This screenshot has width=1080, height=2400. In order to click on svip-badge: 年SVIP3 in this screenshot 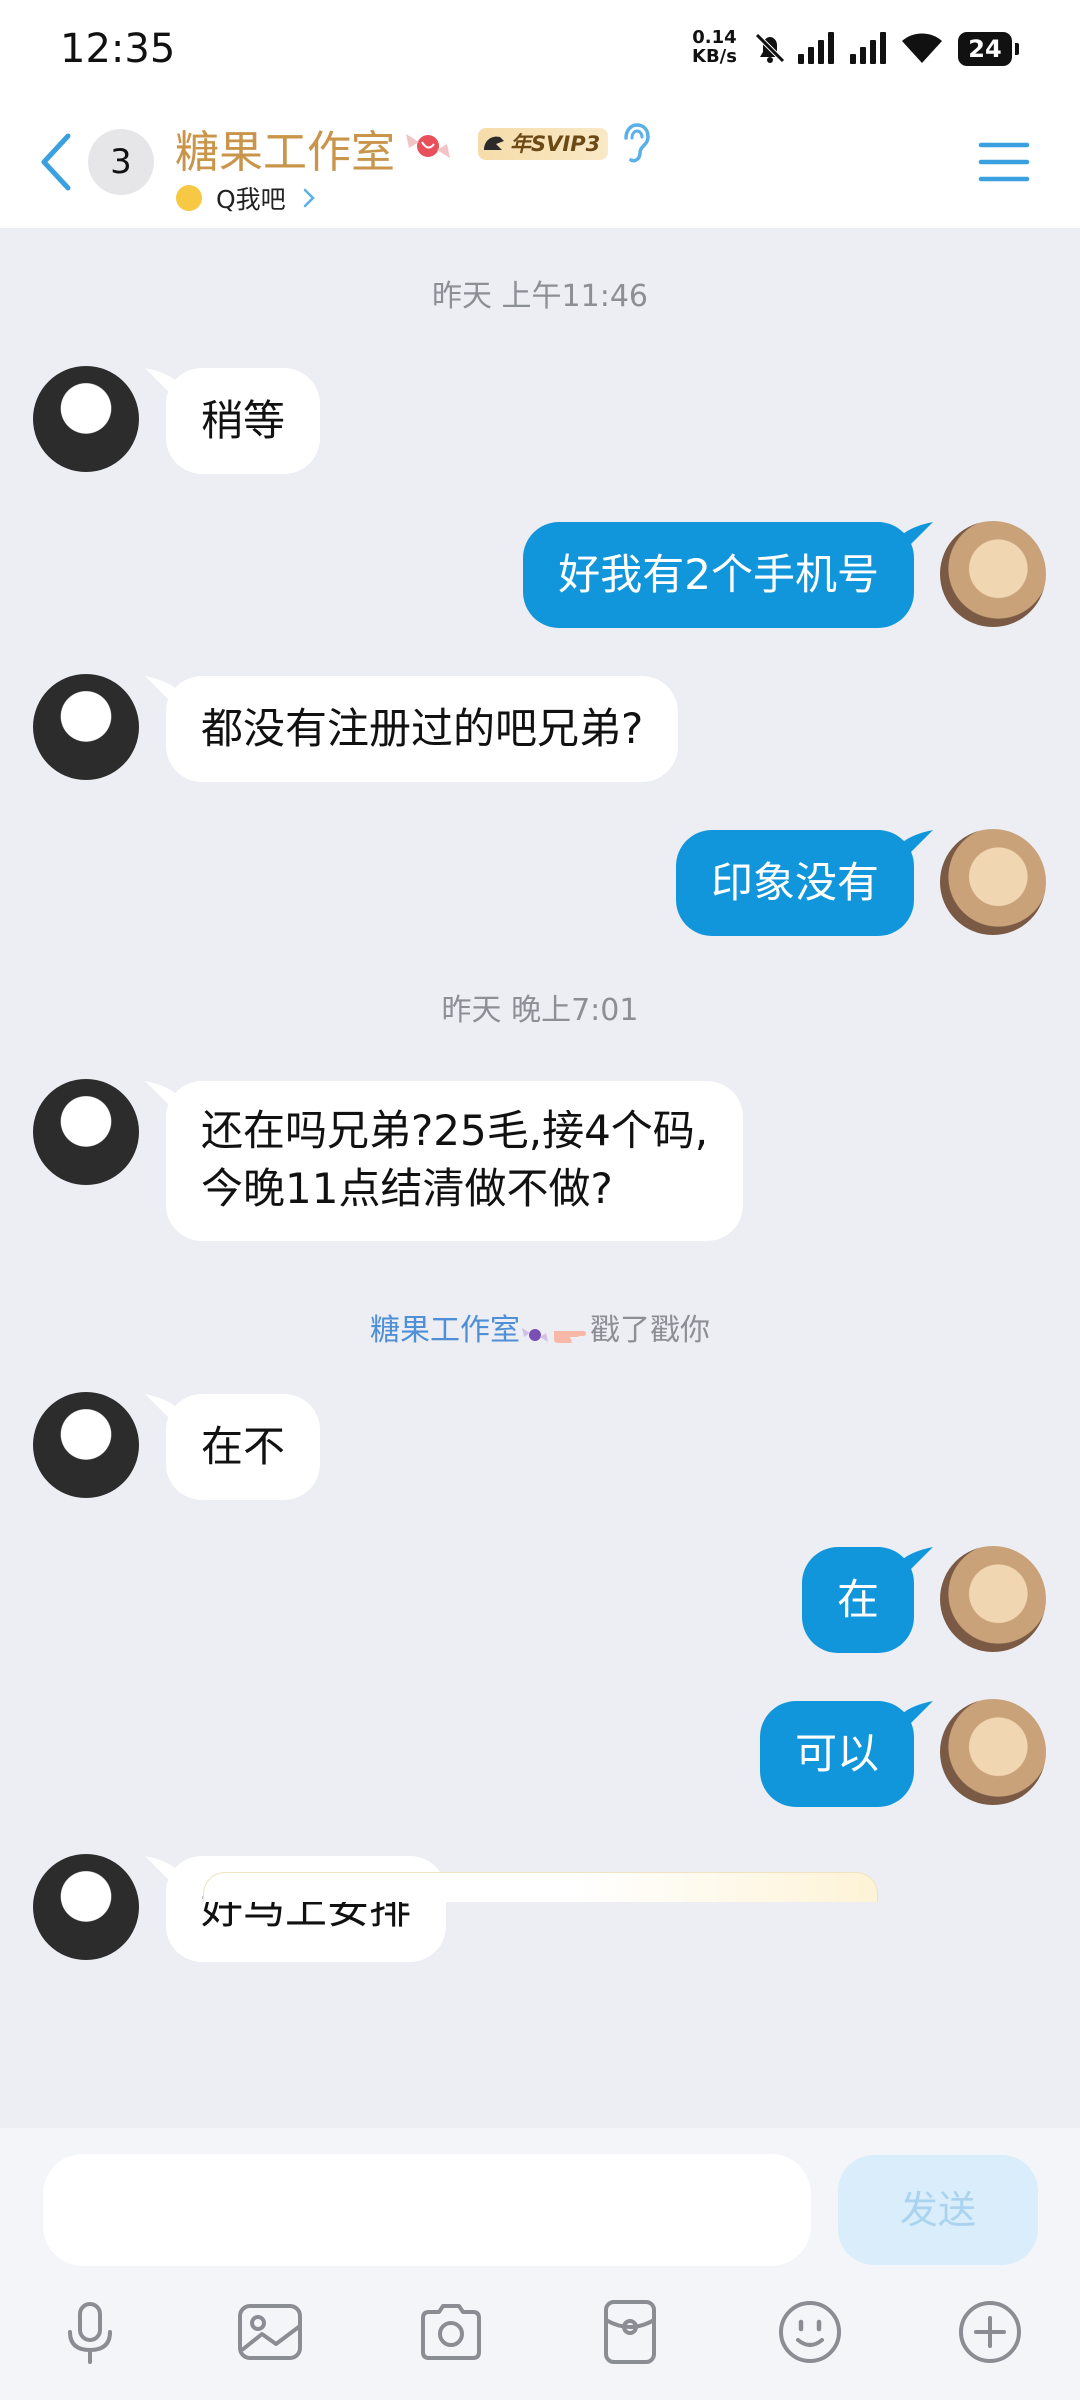, I will do `click(543, 144)`.